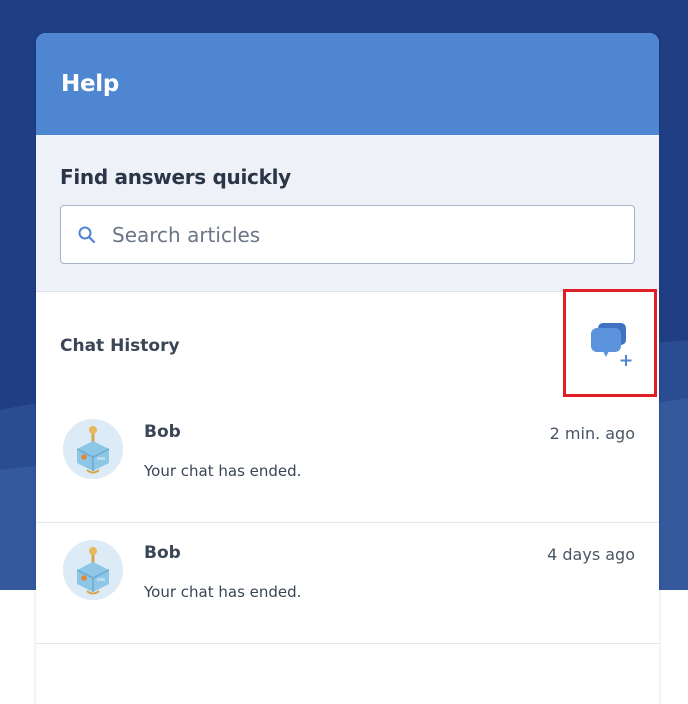  What do you see at coordinates (347, 84) in the screenshot?
I see `widget-header: Help` at bounding box center [347, 84].